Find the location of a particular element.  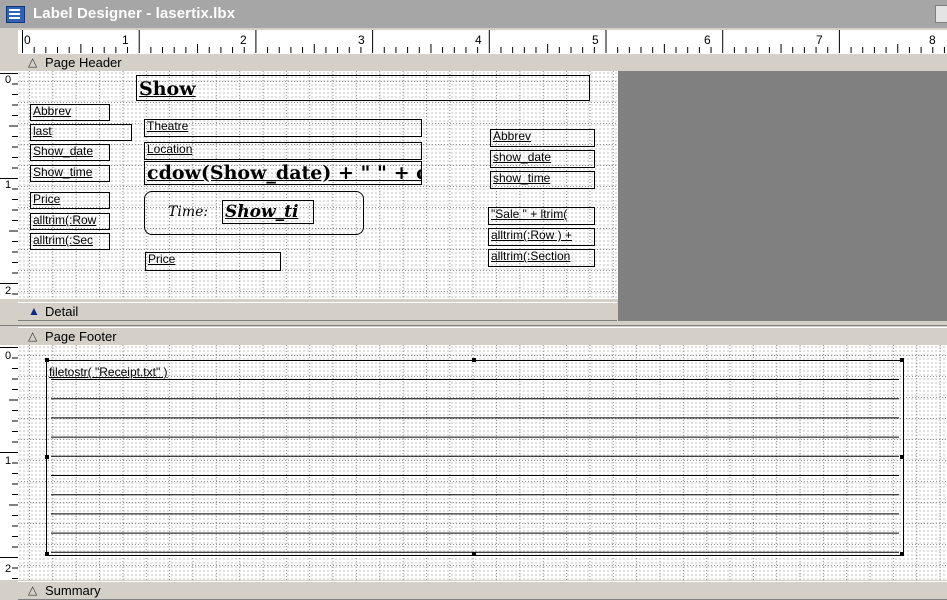

field-alltrim-row-left: alltrim(:Row is located at coordinates (70, 221).